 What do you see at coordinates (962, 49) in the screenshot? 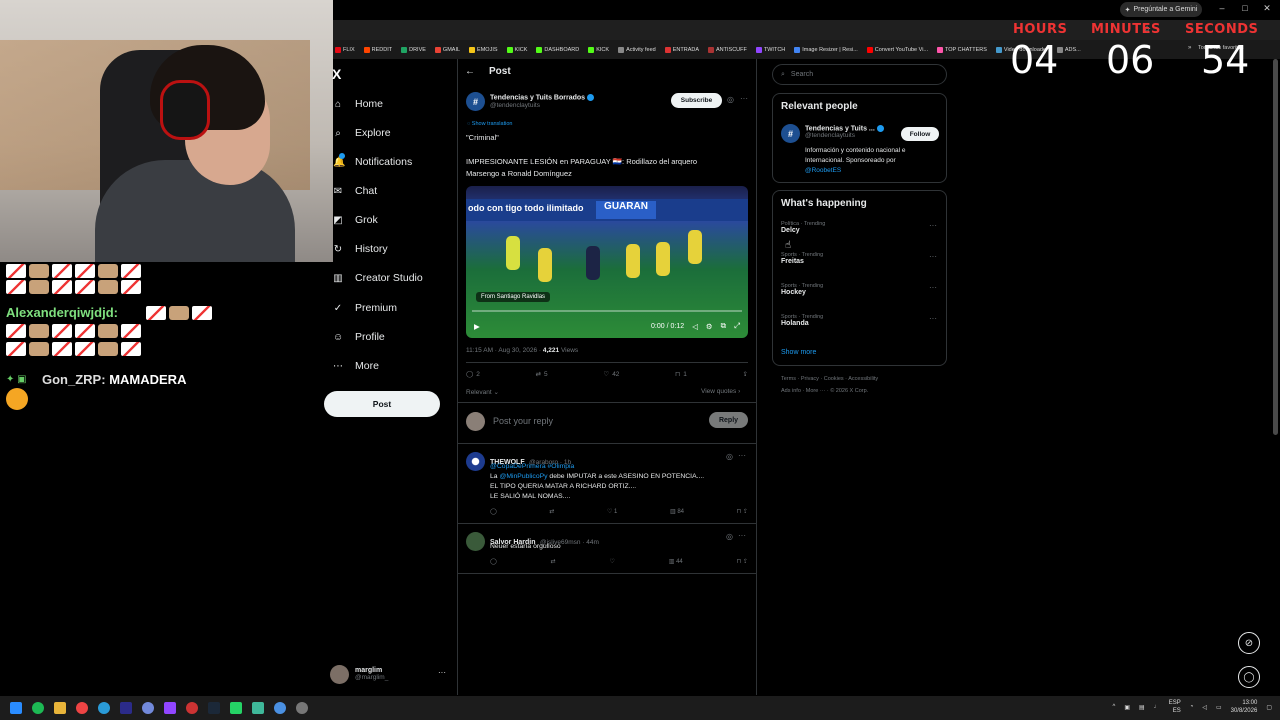
I see `bookmark-item: TOP CHATTERS` at bounding box center [962, 49].